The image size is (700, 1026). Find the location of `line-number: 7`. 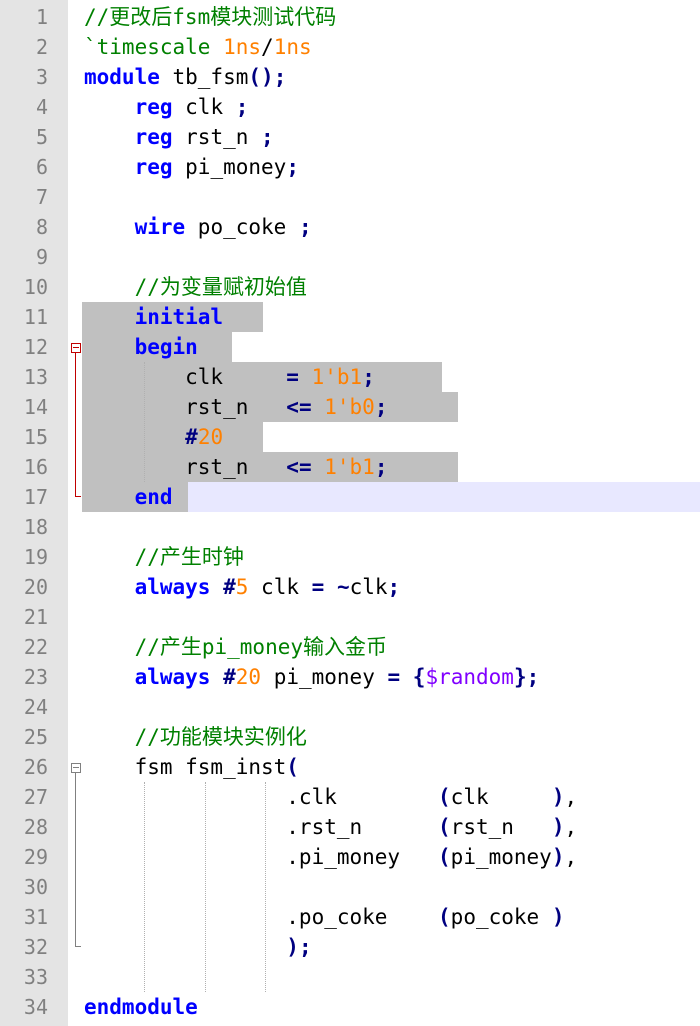

line-number: 7 is located at coordinates (41, 197).